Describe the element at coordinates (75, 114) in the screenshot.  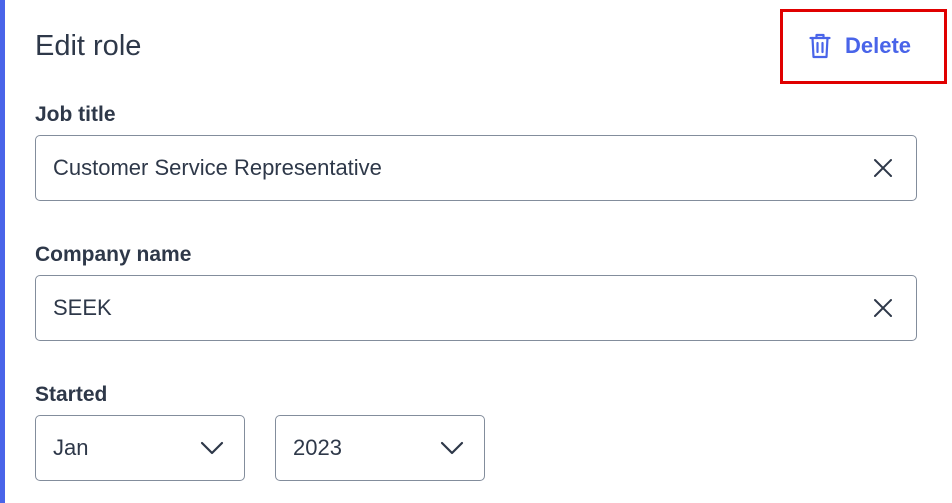
I see `job-title-label: Job title` at that location.